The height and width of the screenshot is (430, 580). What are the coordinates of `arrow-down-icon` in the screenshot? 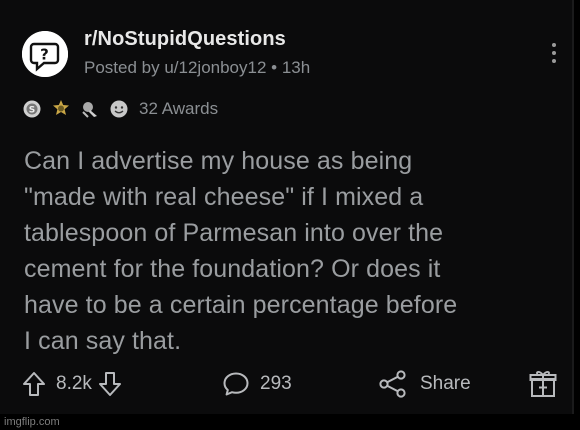 It's located at (110, 384).